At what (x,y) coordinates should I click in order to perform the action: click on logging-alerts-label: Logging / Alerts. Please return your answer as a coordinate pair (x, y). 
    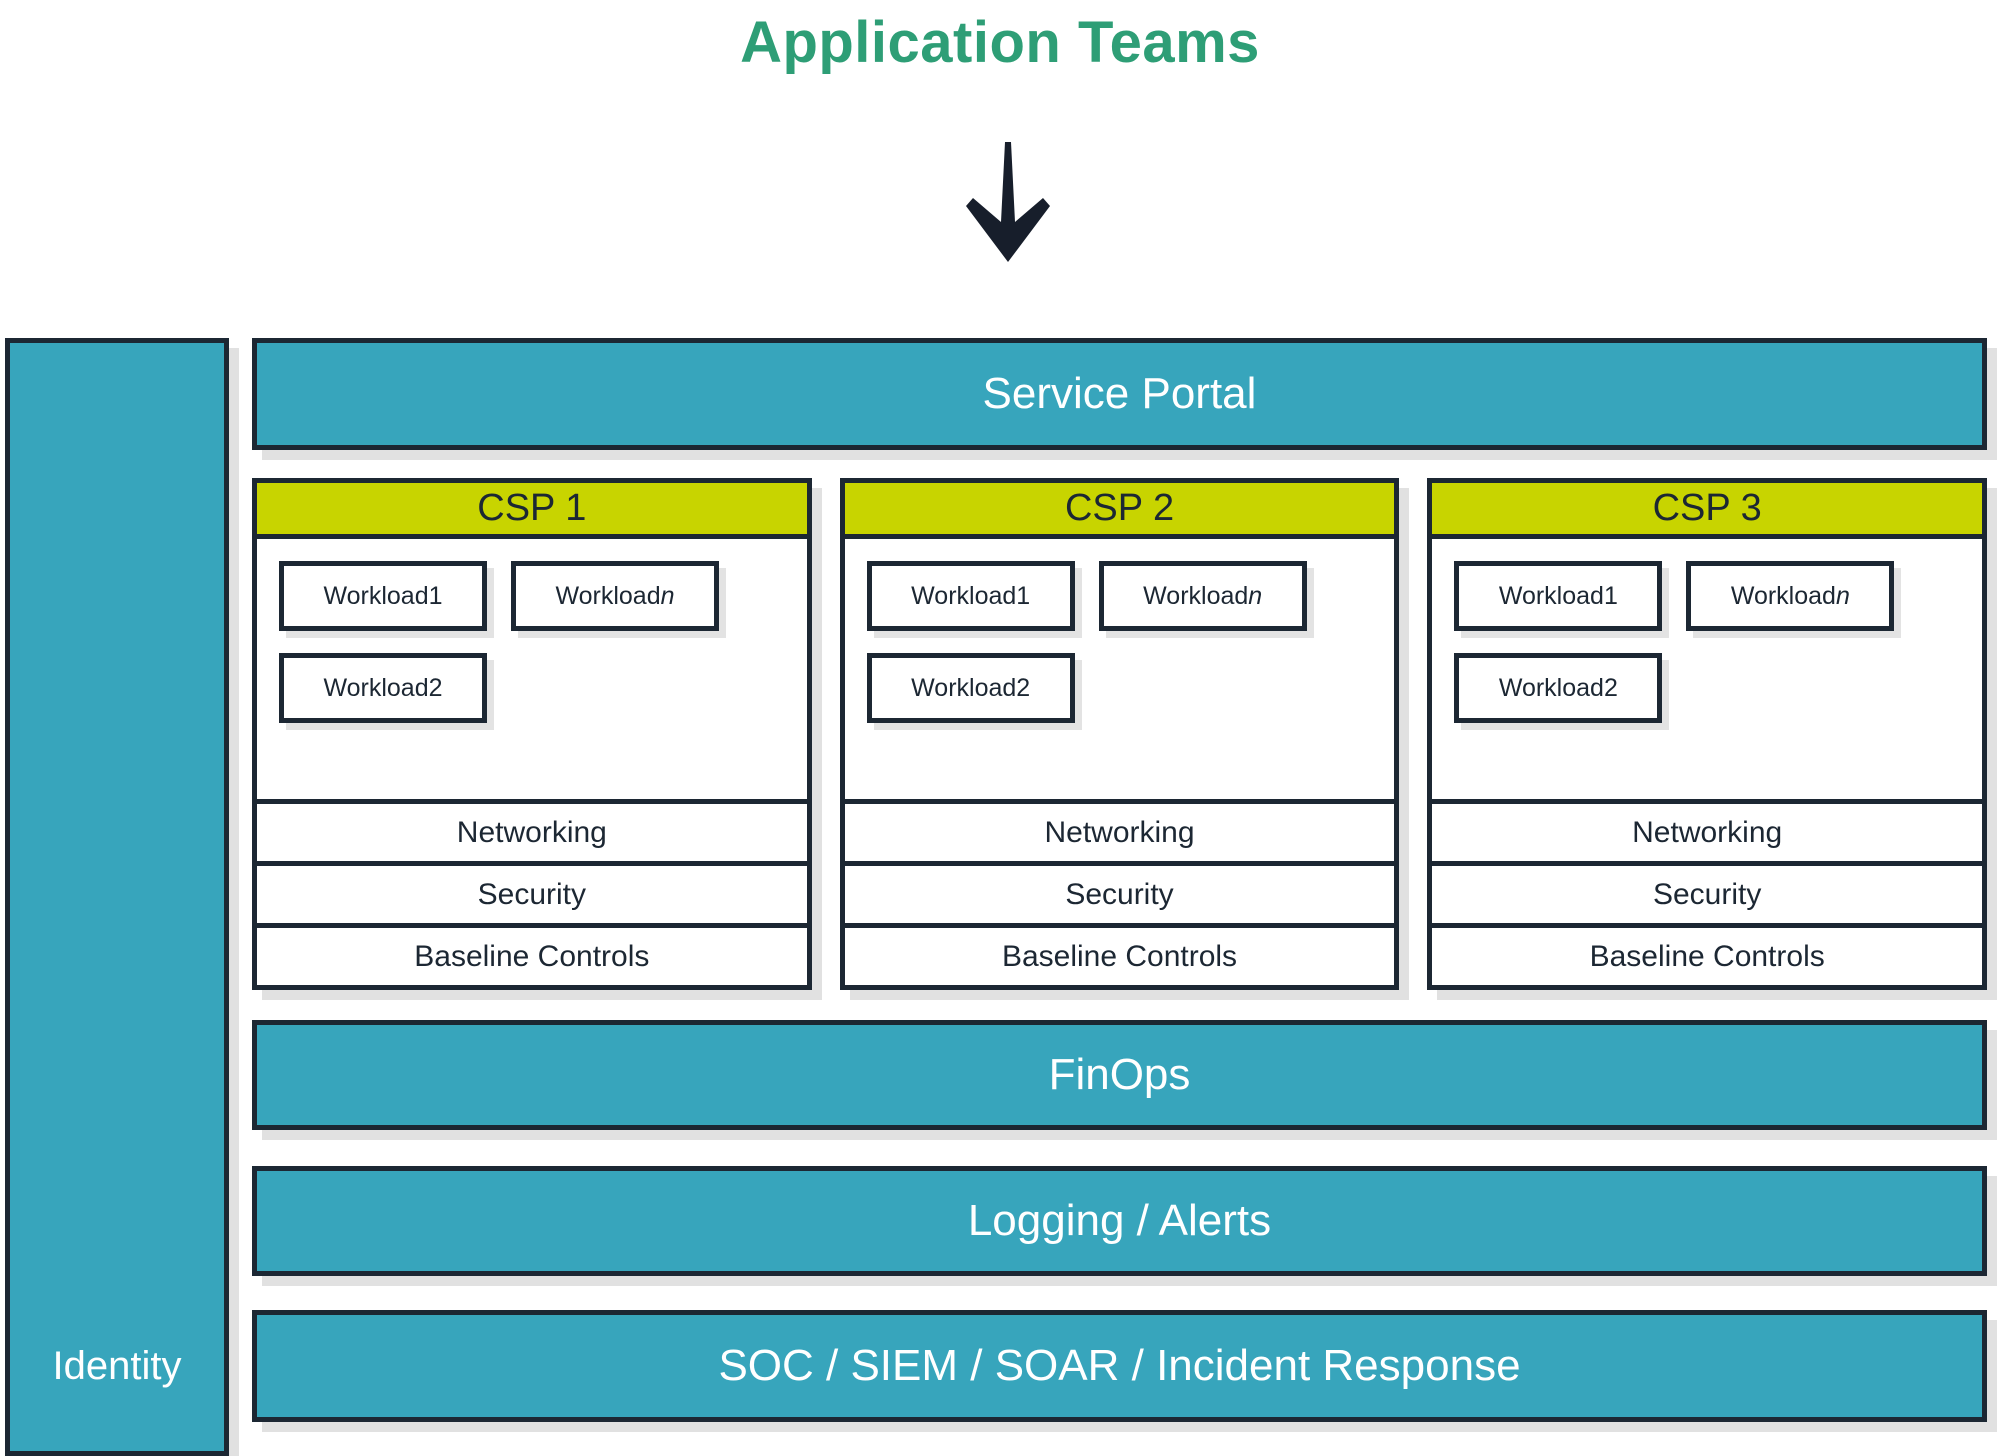
    Looking at the image, I should click on (1119, 1220).